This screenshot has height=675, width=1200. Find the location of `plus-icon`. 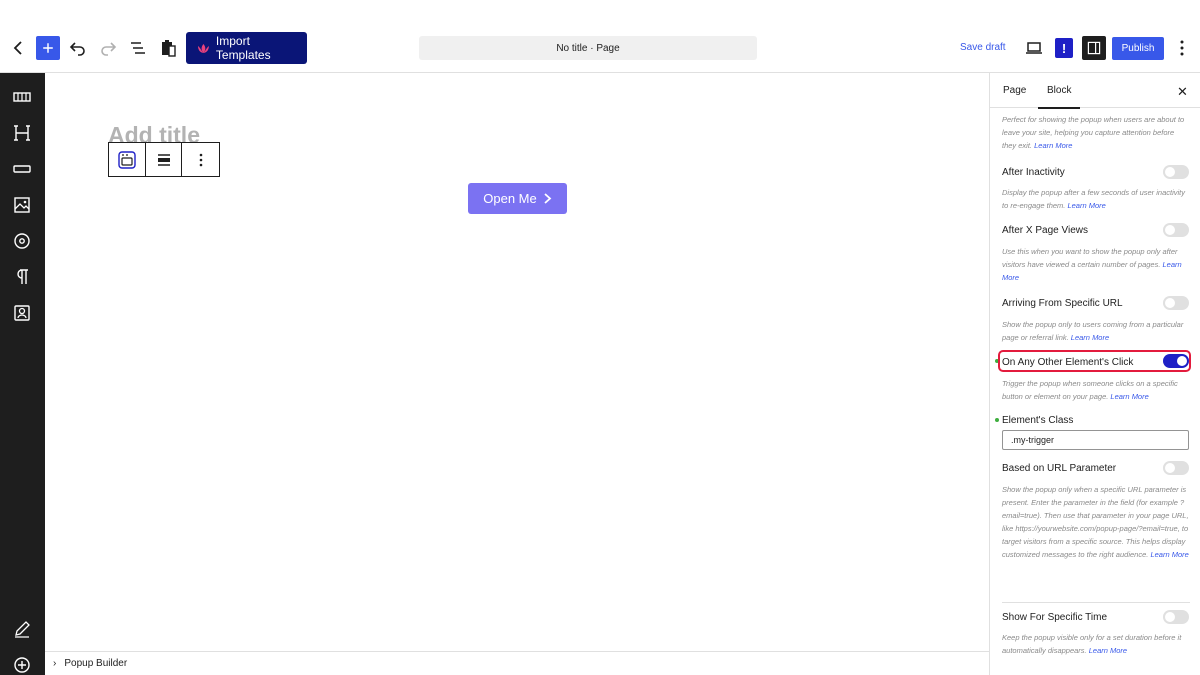

plus-icon is located at coordinates (48, 48).